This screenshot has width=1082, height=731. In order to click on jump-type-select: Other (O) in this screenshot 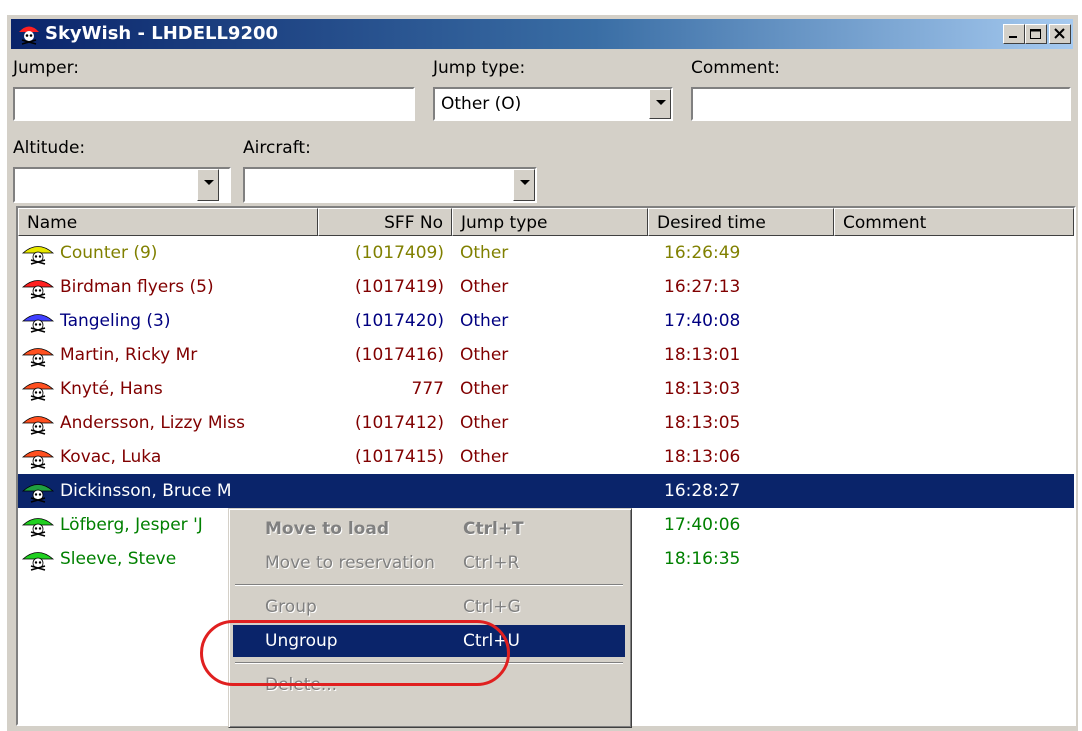, I will do `click(553, 104)`.